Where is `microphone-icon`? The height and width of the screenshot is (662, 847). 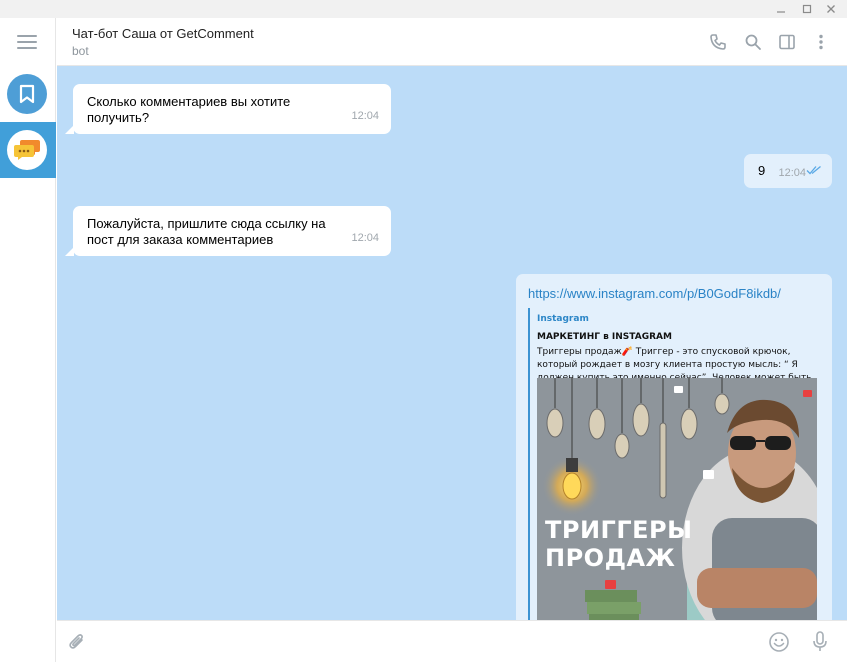
microphone-icon is located at coordinates (820, 642).